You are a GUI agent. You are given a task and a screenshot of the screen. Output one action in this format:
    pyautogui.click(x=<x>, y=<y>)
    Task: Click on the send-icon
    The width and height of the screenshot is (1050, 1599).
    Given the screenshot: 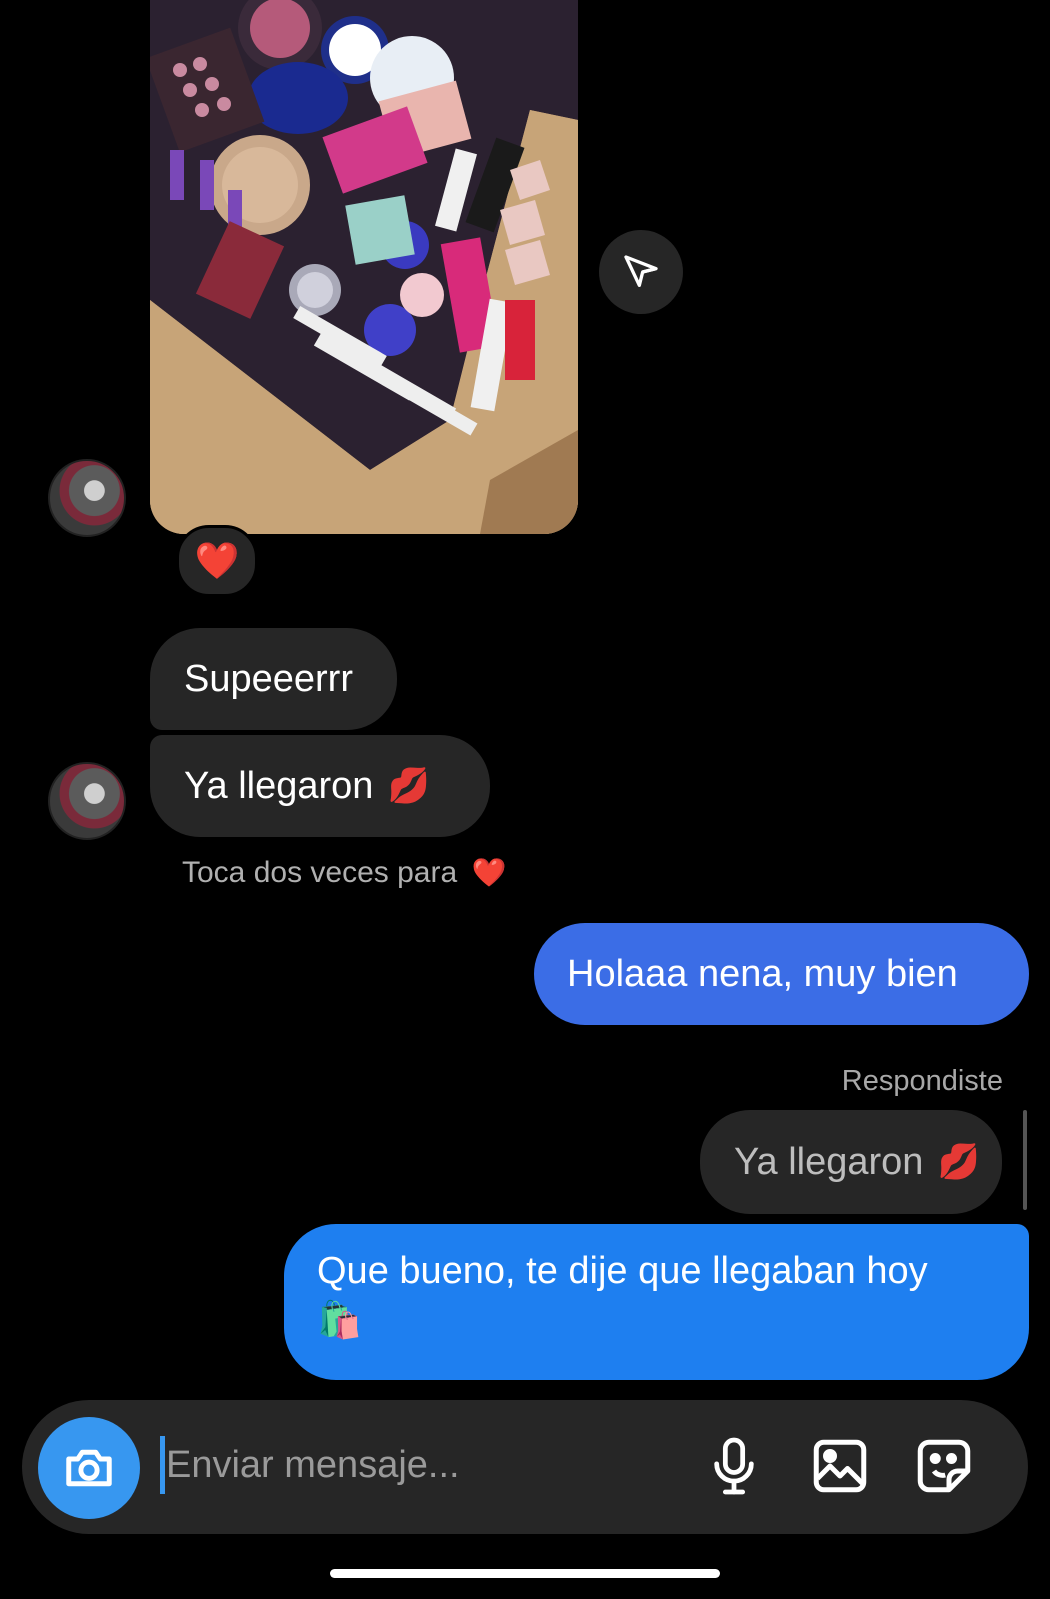 What is the action you would take?
    pyautogui.click(x=641, y=271)
    